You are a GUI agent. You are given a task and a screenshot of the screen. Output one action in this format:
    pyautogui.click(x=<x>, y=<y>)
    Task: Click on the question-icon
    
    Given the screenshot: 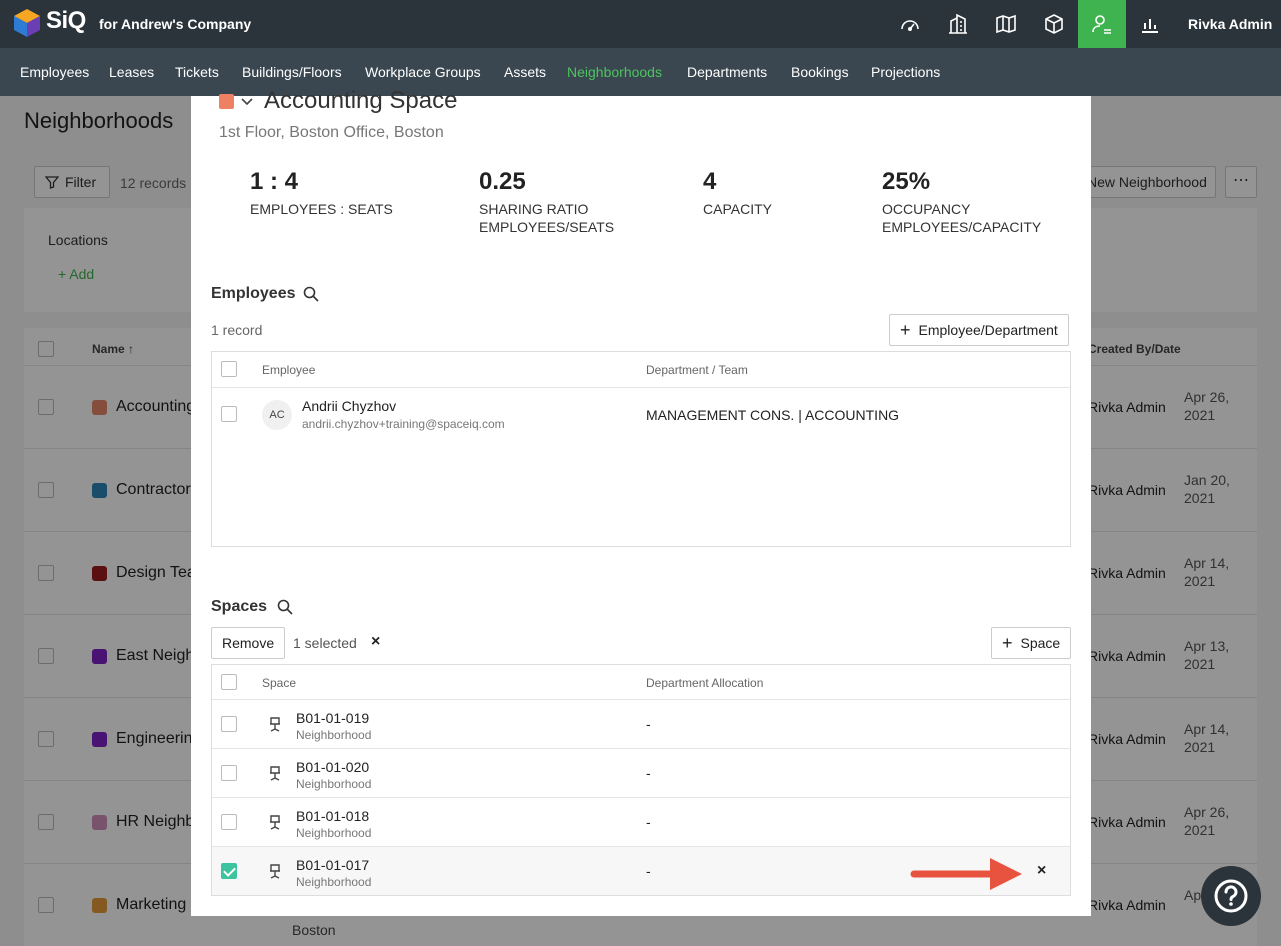 What is the action you would take?
    pyautogui.click(x=1231, y=896)
    